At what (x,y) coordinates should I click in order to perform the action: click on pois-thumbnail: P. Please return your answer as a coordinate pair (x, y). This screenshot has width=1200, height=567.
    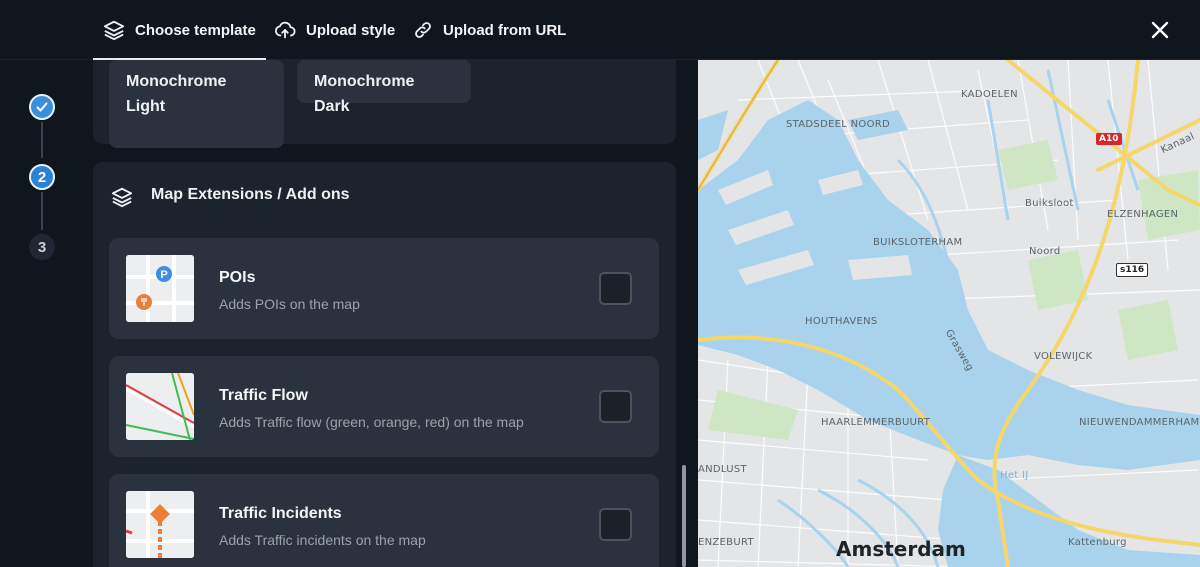
    Looking at the image, I should click on (160, 288).